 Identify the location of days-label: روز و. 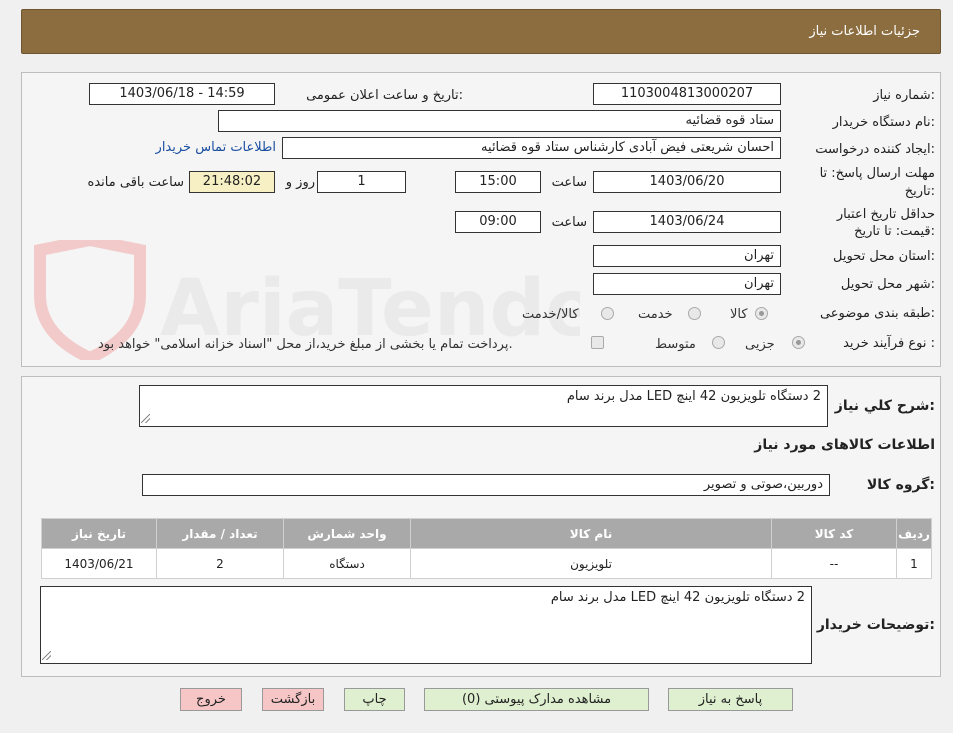
(300, 182).